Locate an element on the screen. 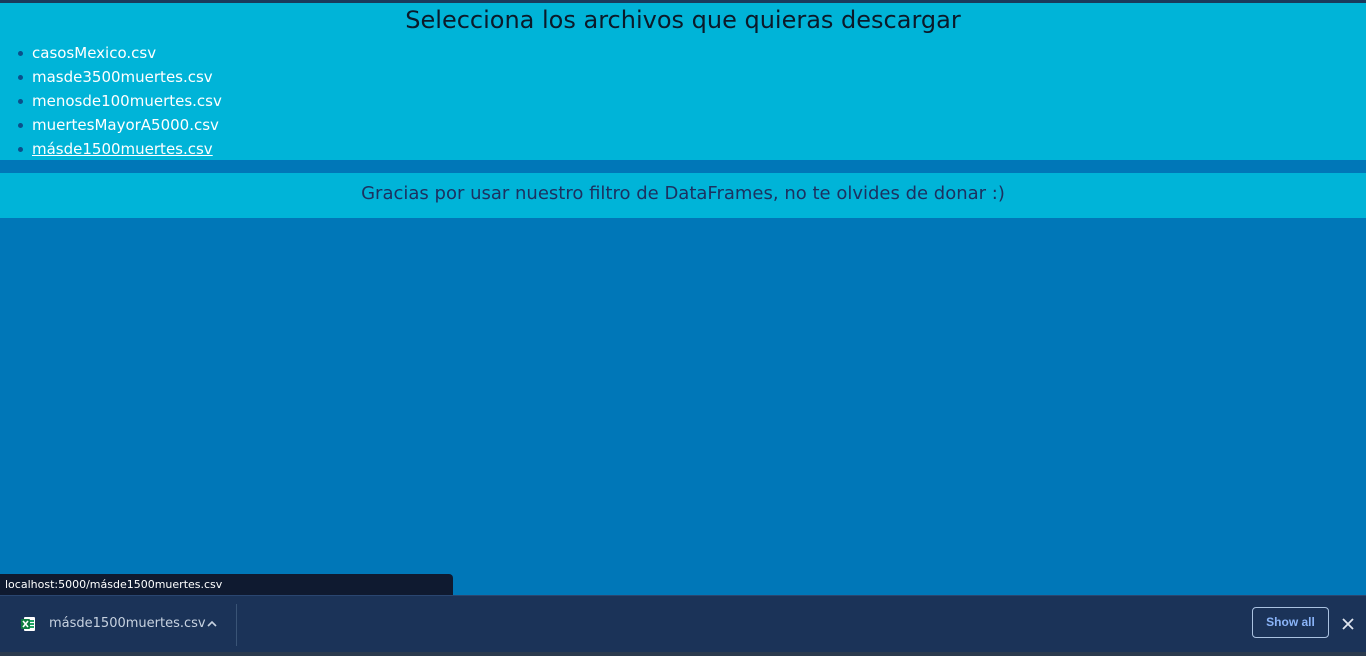 Image resolution: width=1366 pixels, height=656 pixels. download-item: másde1500muertes.csv is located at coordinates (118, 624).